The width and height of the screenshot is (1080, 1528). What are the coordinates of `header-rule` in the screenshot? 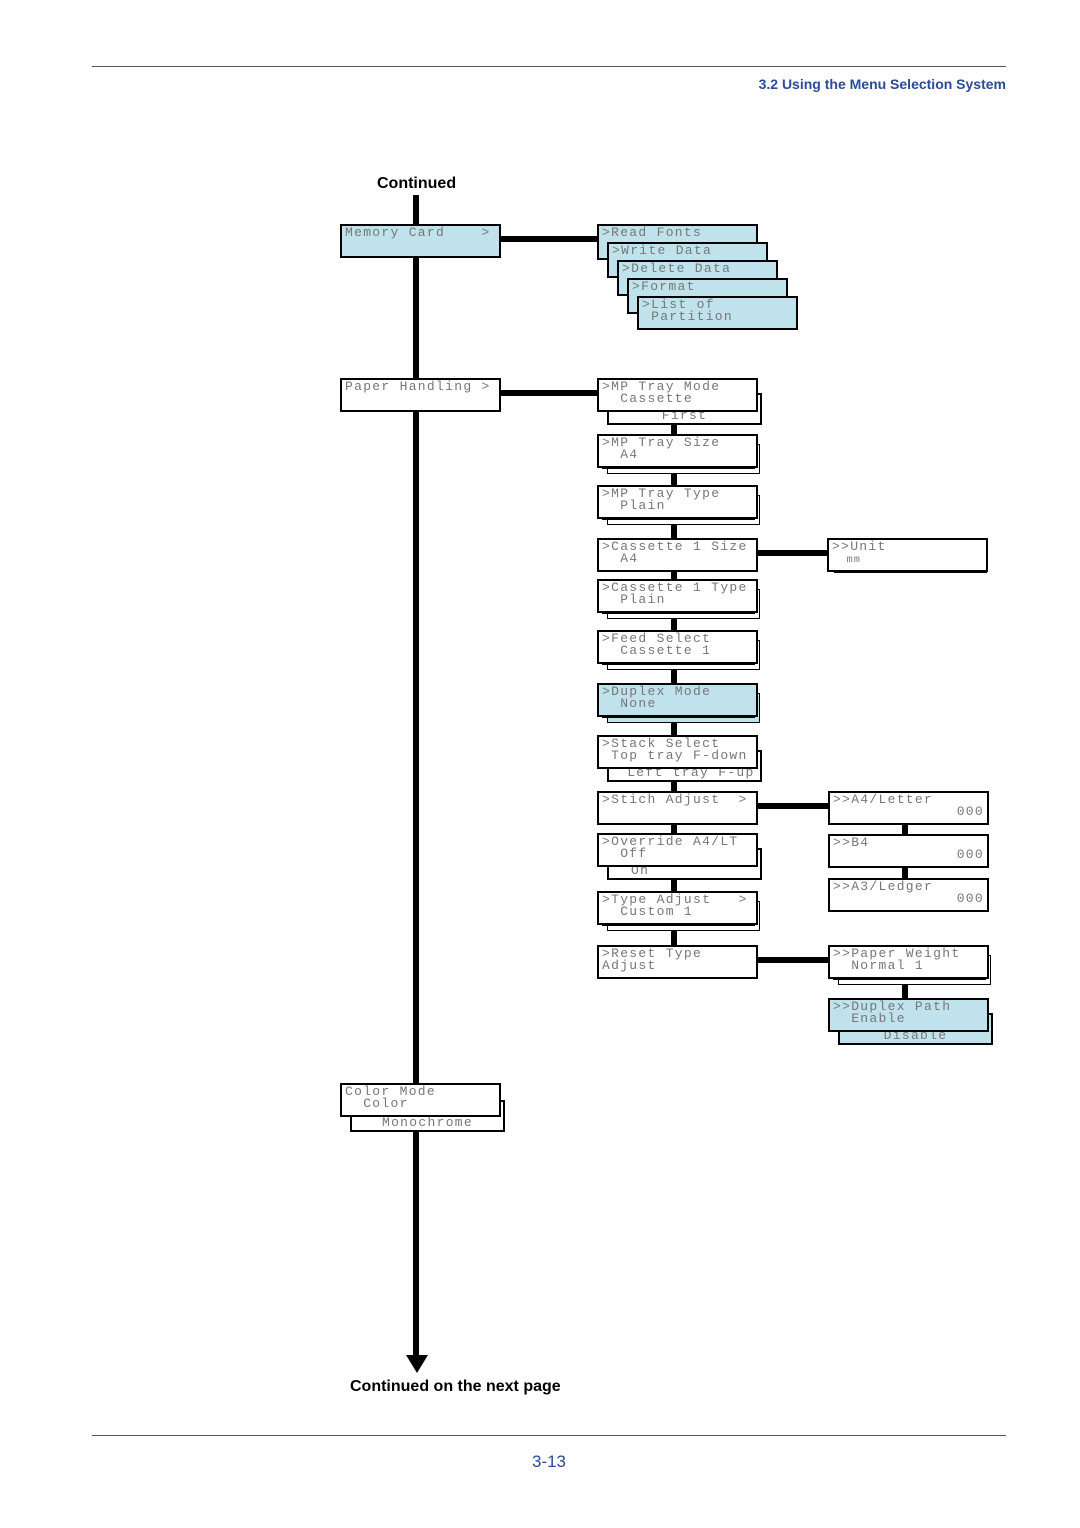 It's located at (549, 66).